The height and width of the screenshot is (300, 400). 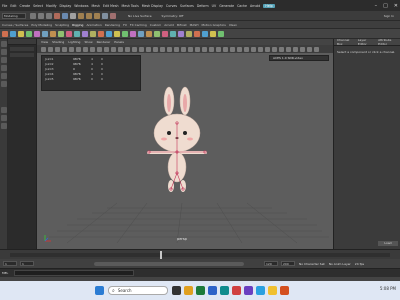 I want to click on task-view-icon, so click(x=176, y=290).